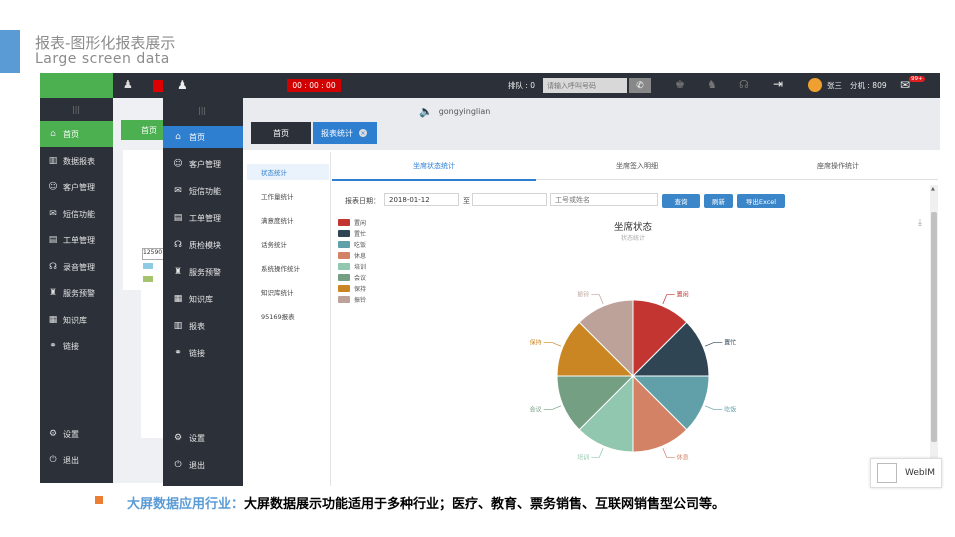  I want to click on subnav-item: 话务统计, so click(288, 244).